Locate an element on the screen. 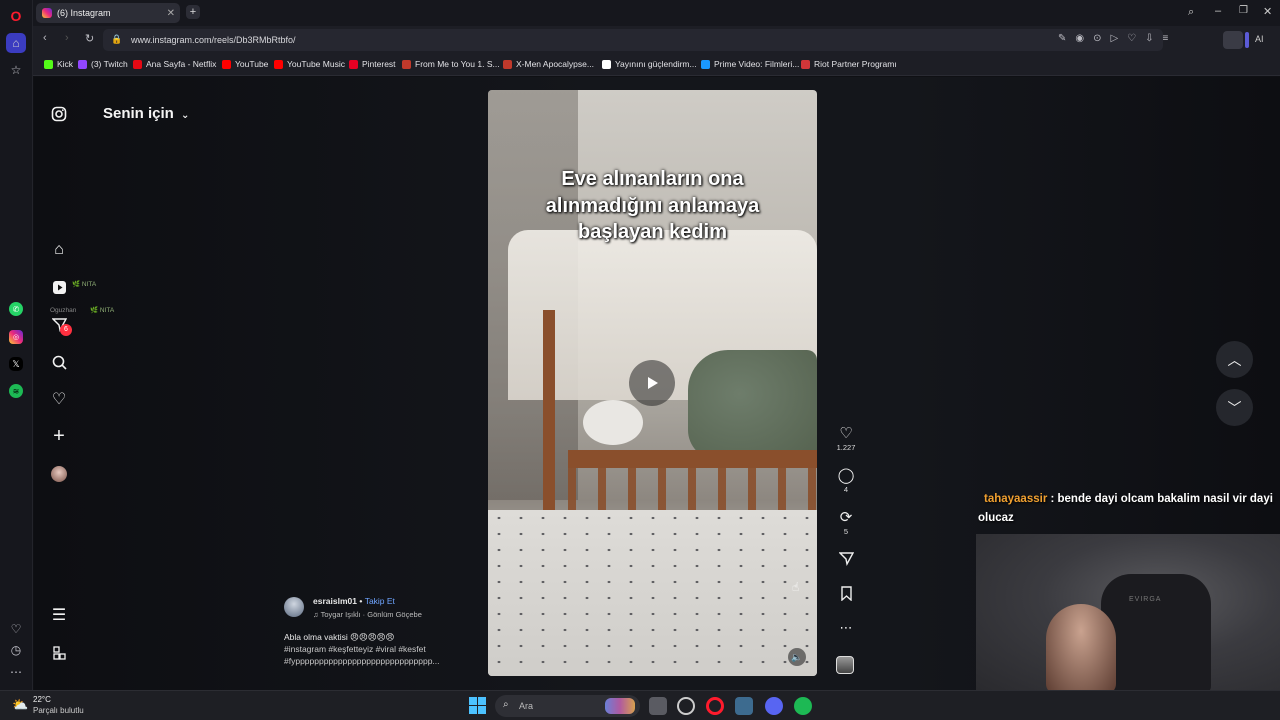 Image resolution: width=1280 pixels, height=720 pixels. new-tab-button: + is located at coordinates (193, 12).